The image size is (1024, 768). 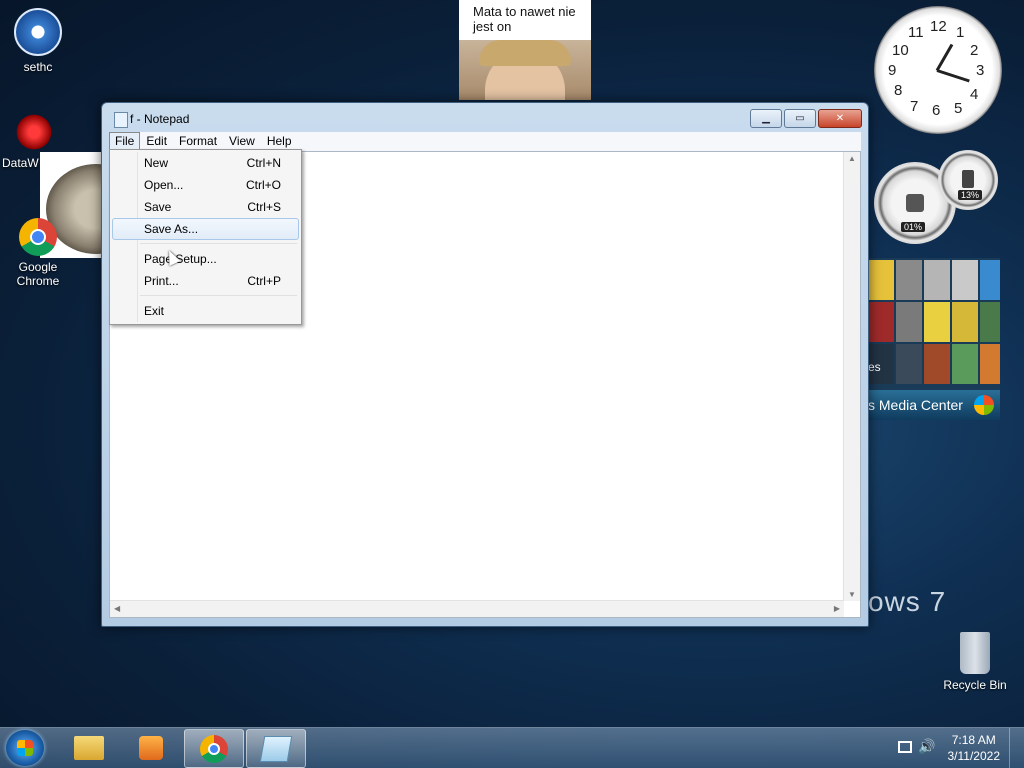 I want to click on media-center-side-text: es, so click(x=874, y=367).